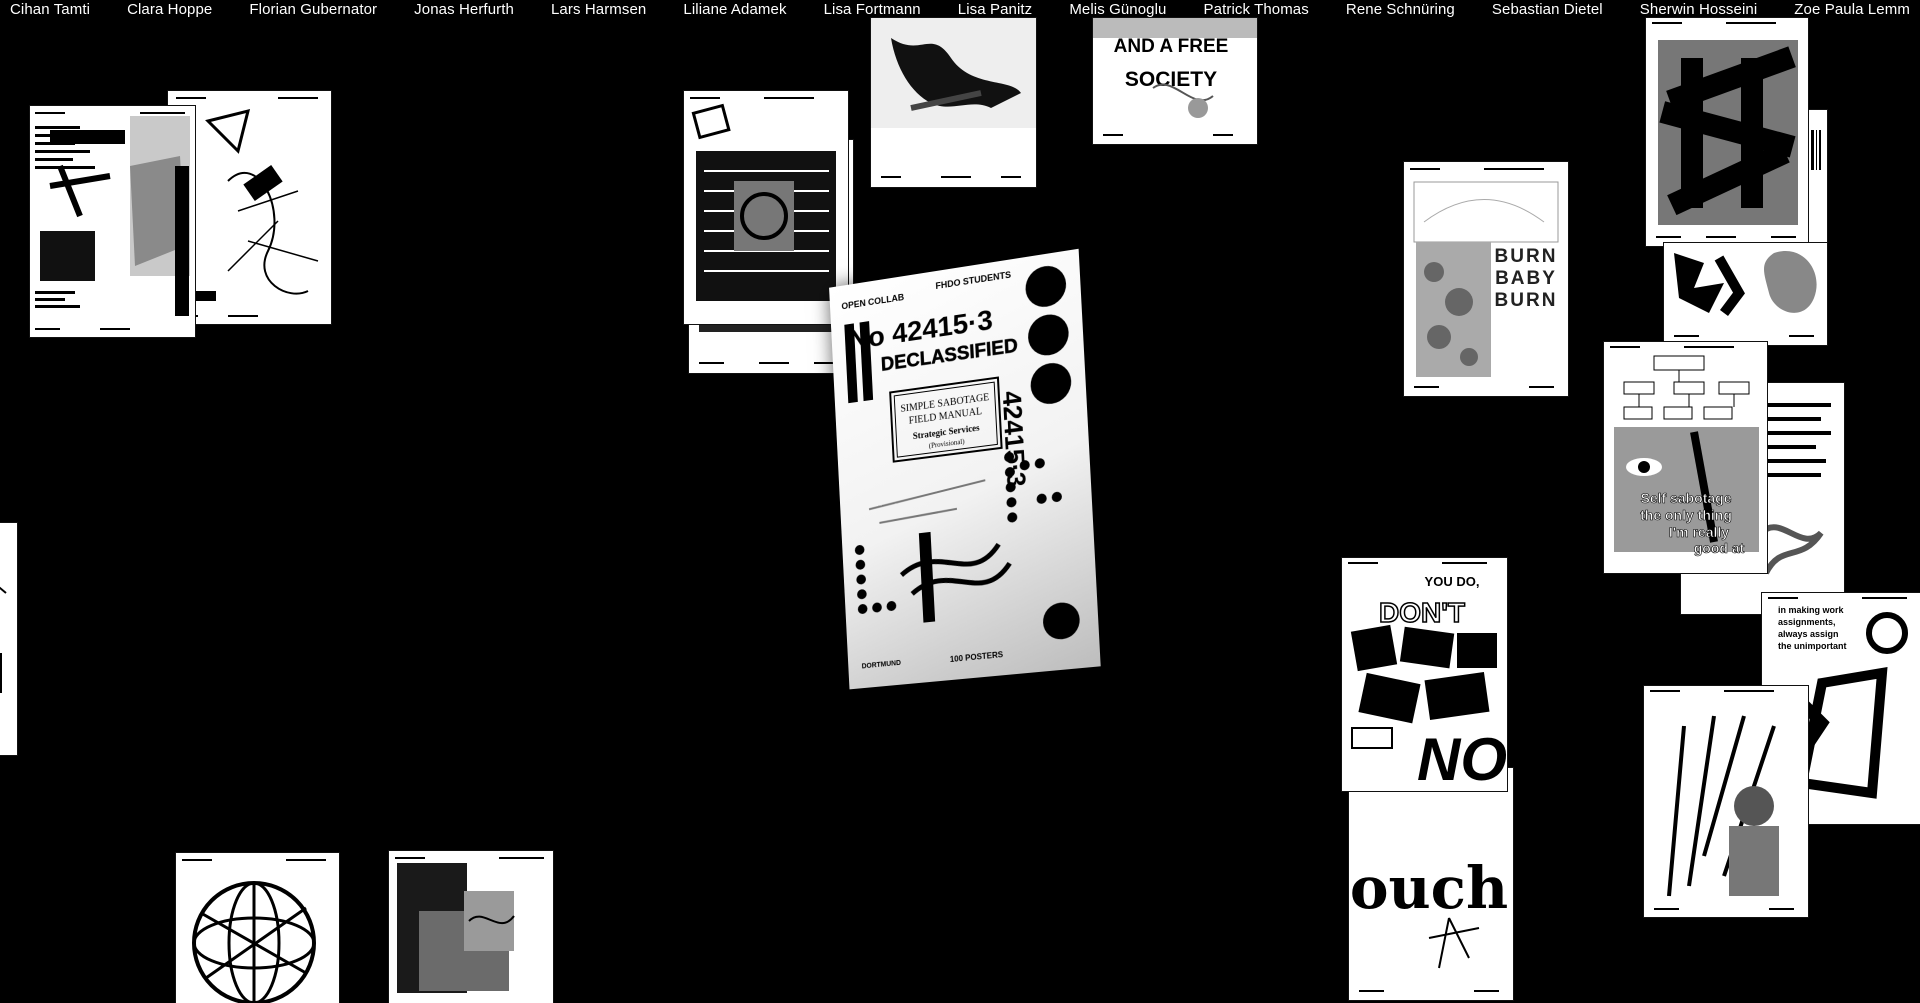 This screenshot has height=1003, width=1920. Describe the element at coordinates (977, 657) in the screenshot. I see `main-footer-right: 100 POSTERS` at that location.